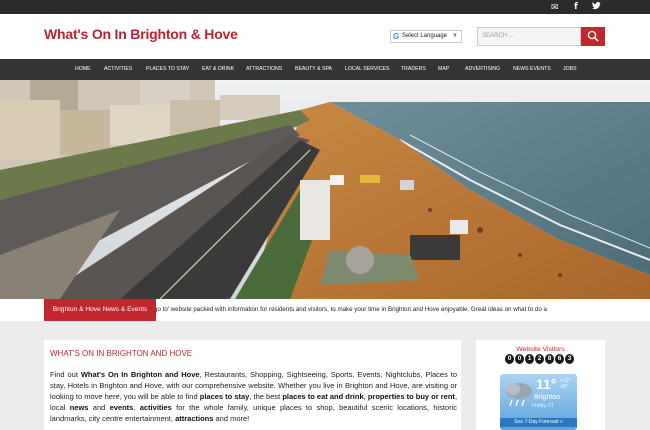 The image size is (650, 430). I want to click on email-icon: ✉, so click(555, 7).